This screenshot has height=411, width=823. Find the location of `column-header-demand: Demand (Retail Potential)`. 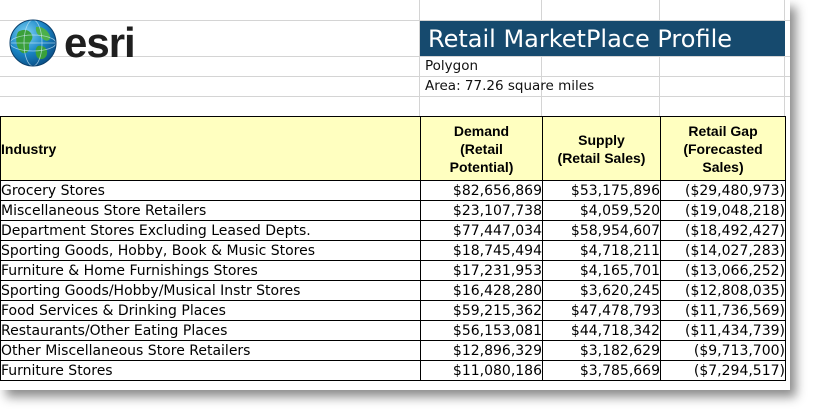

column-header-demand: Demand (Retail Potential) is located at coordinates (481, 148).